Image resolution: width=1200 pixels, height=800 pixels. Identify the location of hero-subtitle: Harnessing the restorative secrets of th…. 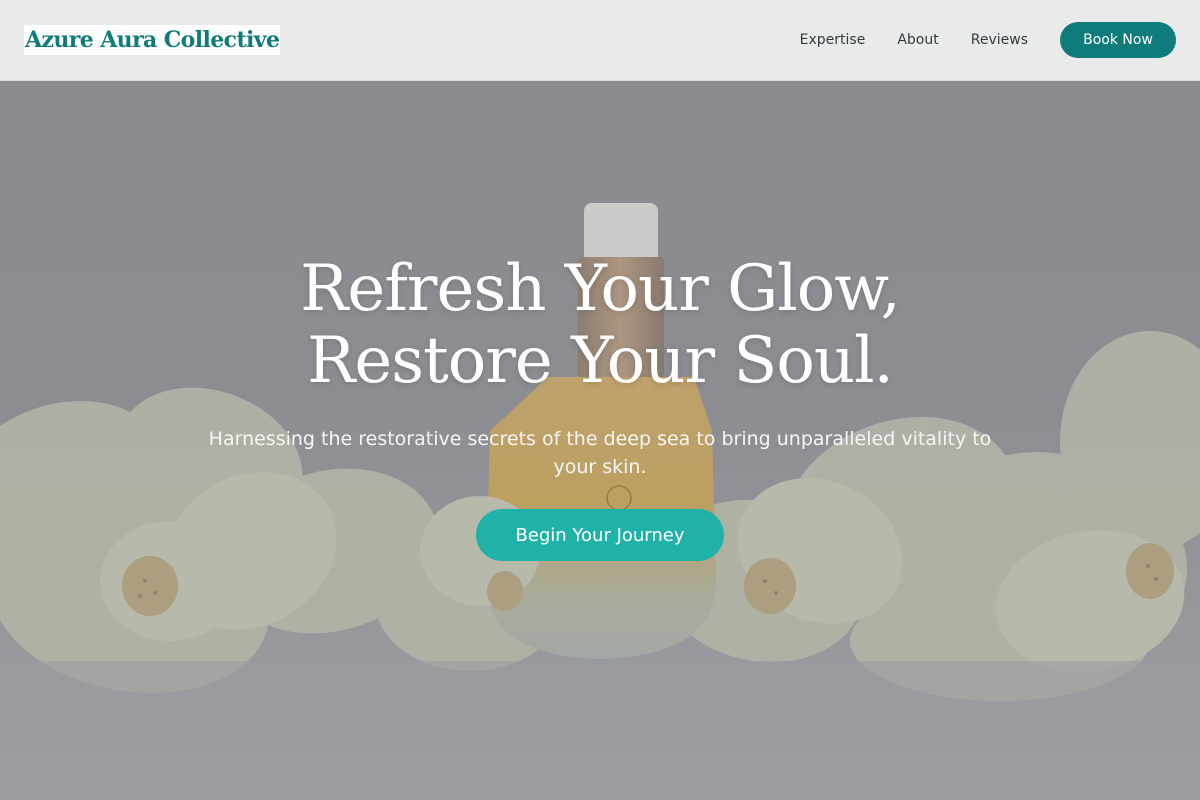
(600, 453).